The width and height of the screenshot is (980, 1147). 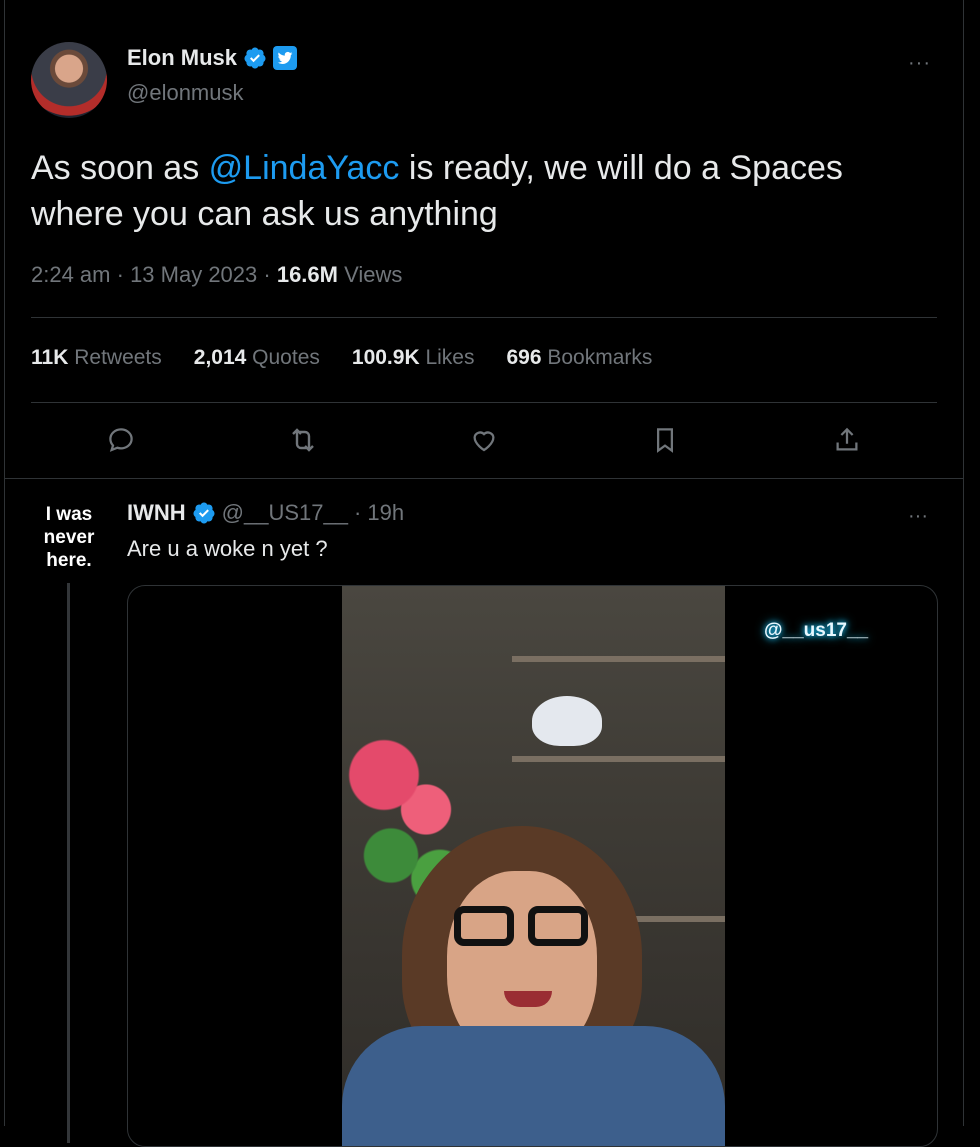 I want to click on retweet-icon, so click(x=303, y=440).